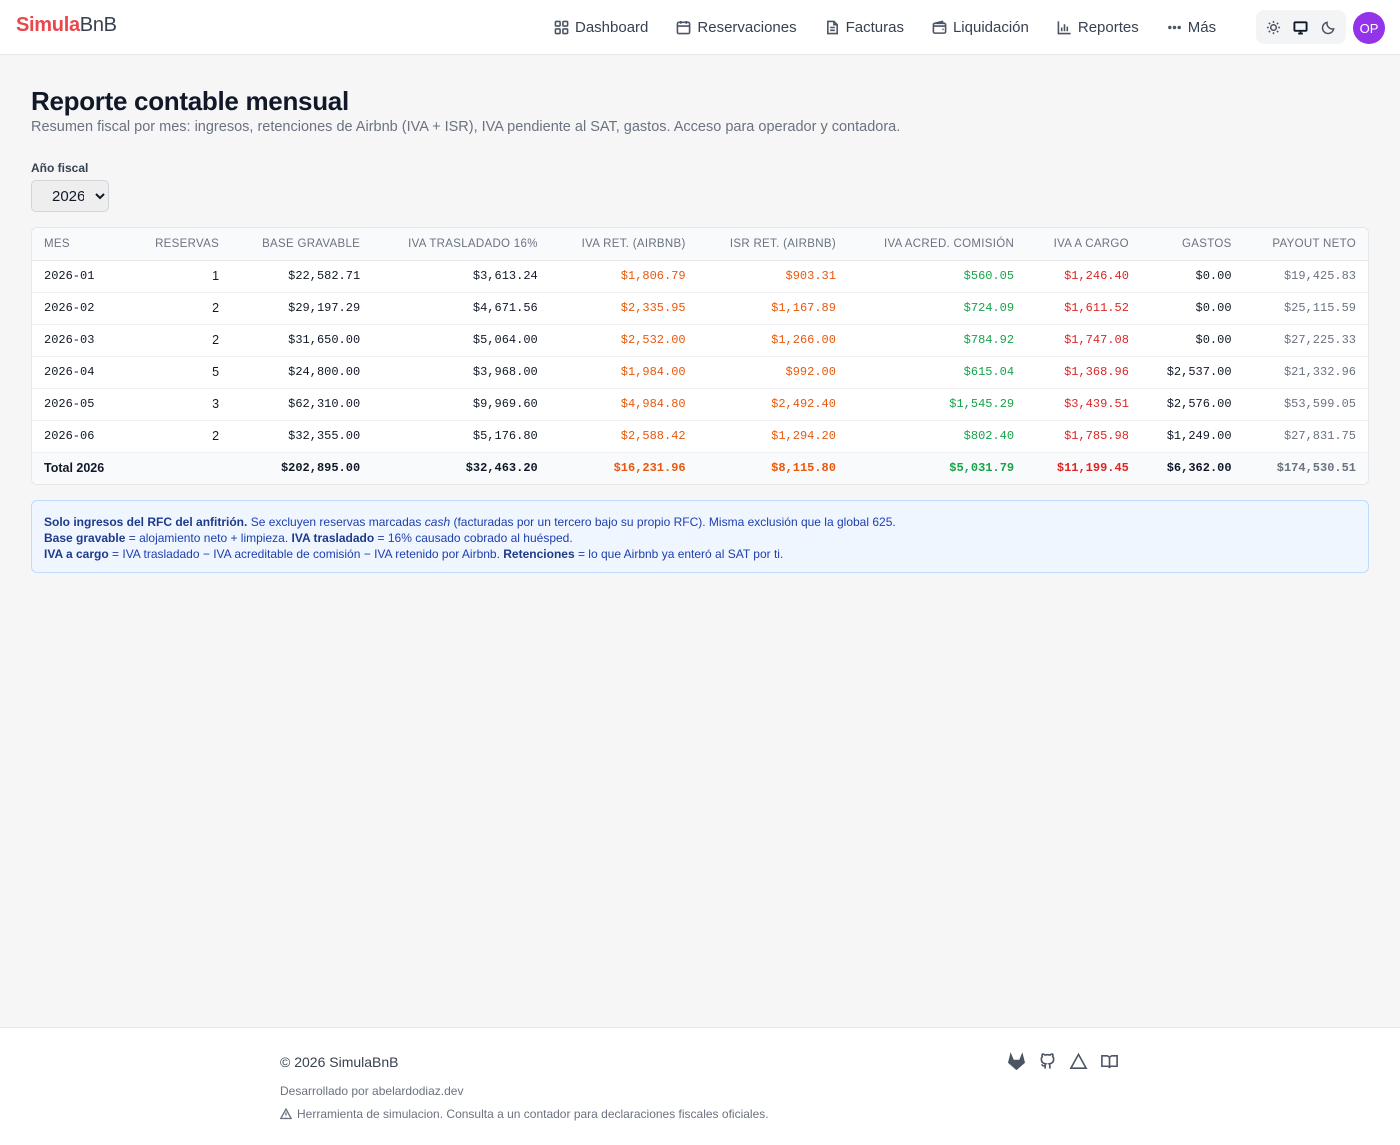 The width and height of the screenshot is (1400, 1145). Describe the element at coordinates (937, 468) in the screenshot. I see `total-iva-acred: $5,031.79` at that location.